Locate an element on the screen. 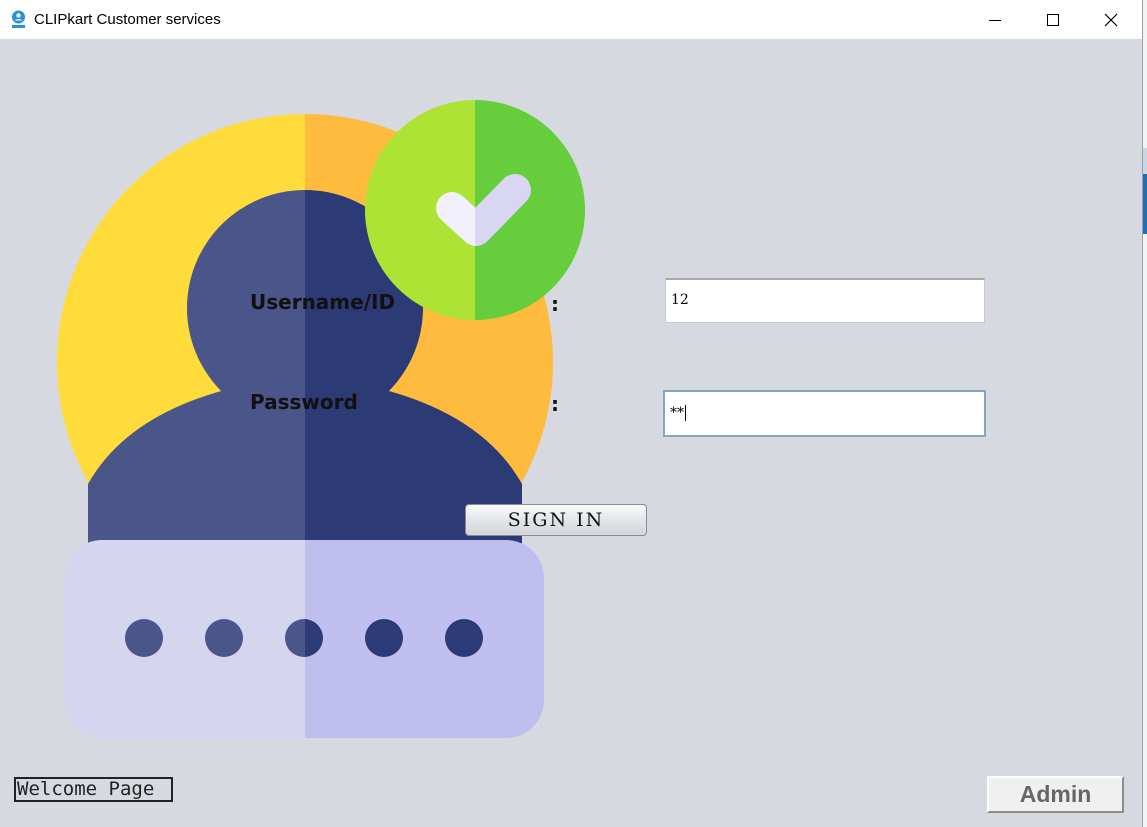 This screenshot has width=1147, height=827. background-edge-accent is located at coordinates (1145, 204).